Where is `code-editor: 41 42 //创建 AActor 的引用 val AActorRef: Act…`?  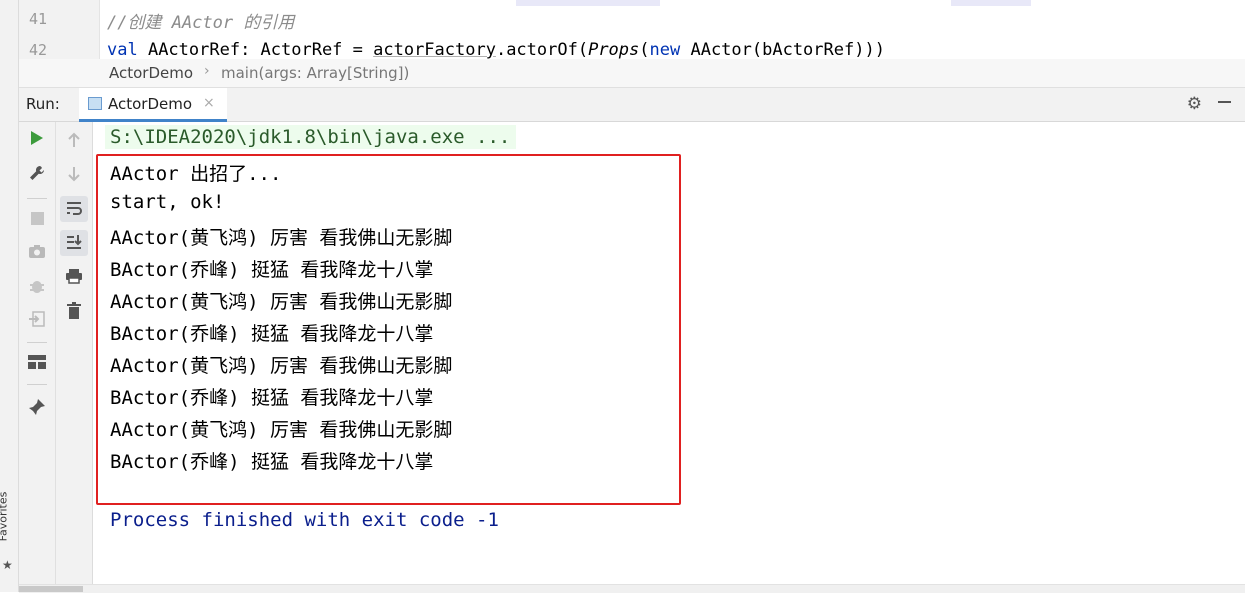
code-editor: 41 42 //创建 AActor 的引用 val AActorRef: Act… is located at coordinates (632, 29).